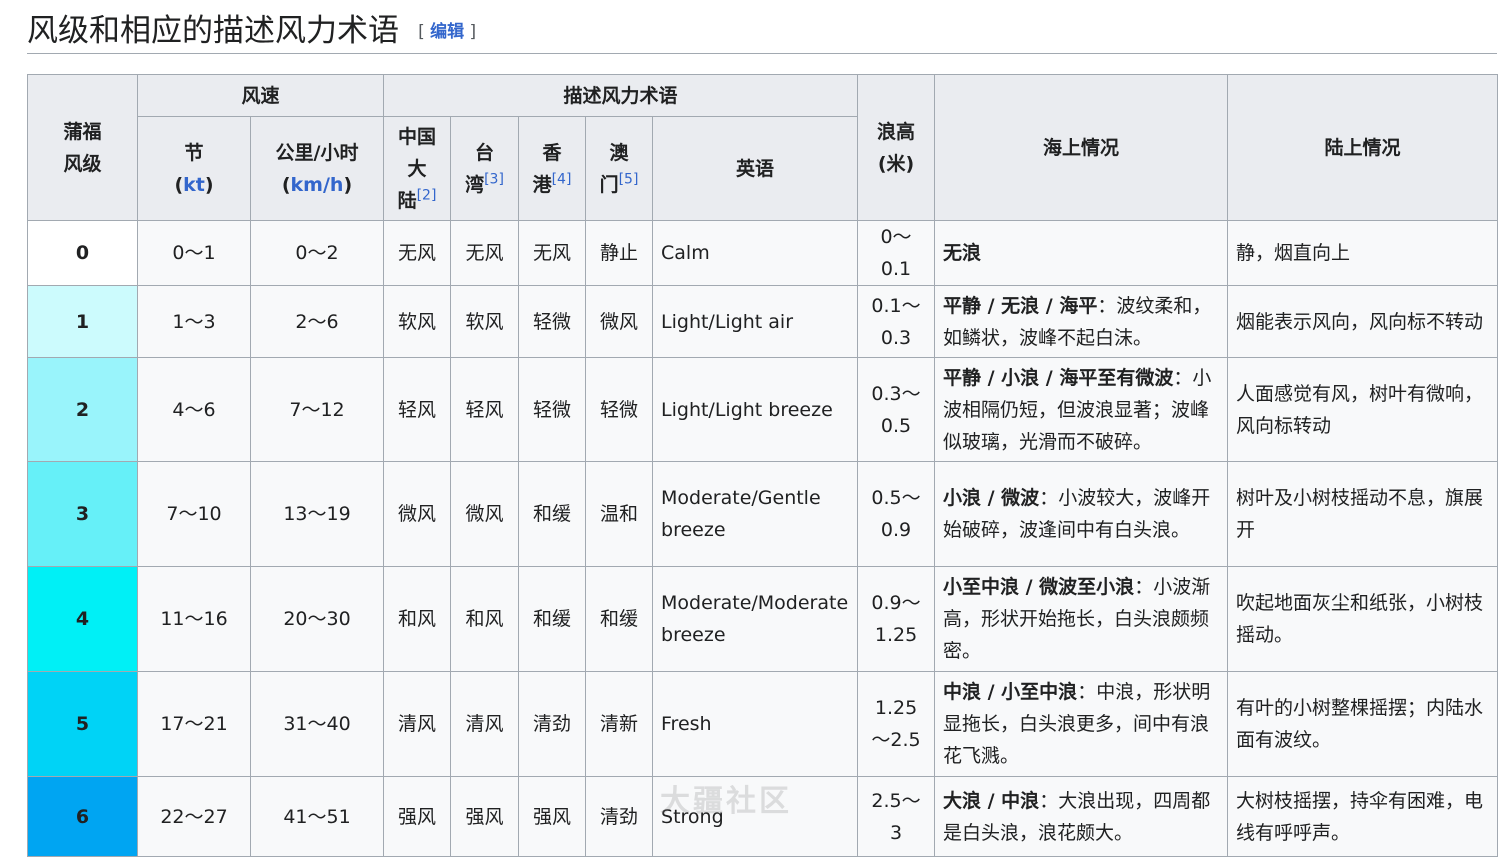 Image resolution: width=1500 pixels, height=857 pixels. Describe the element at coordinates (417, 724) in the screenshot. I see `mainland-term-cell: 清风` at that location.